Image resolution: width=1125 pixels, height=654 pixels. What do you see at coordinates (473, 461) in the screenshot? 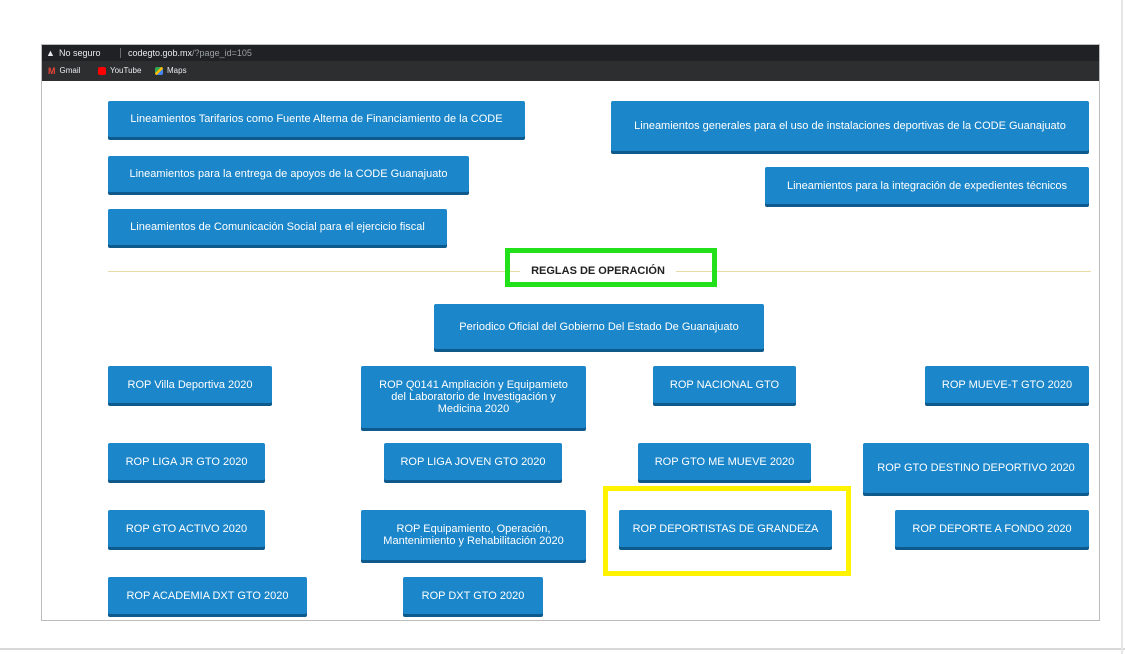
I see `rop-liga-joven-button: ROP LIGA JOVEN GTO 2020` at bounding box center [473, 461].